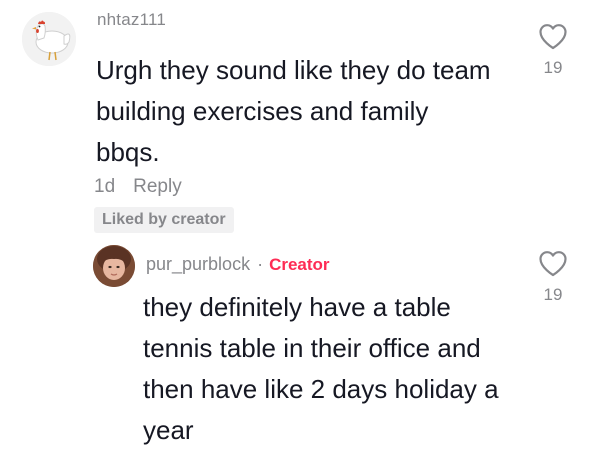 The height and width of the screenshot is (455, 592). Describe the element at coordinates (157, 187) in the screenshot. I see `reply-button: Reply` at that location.